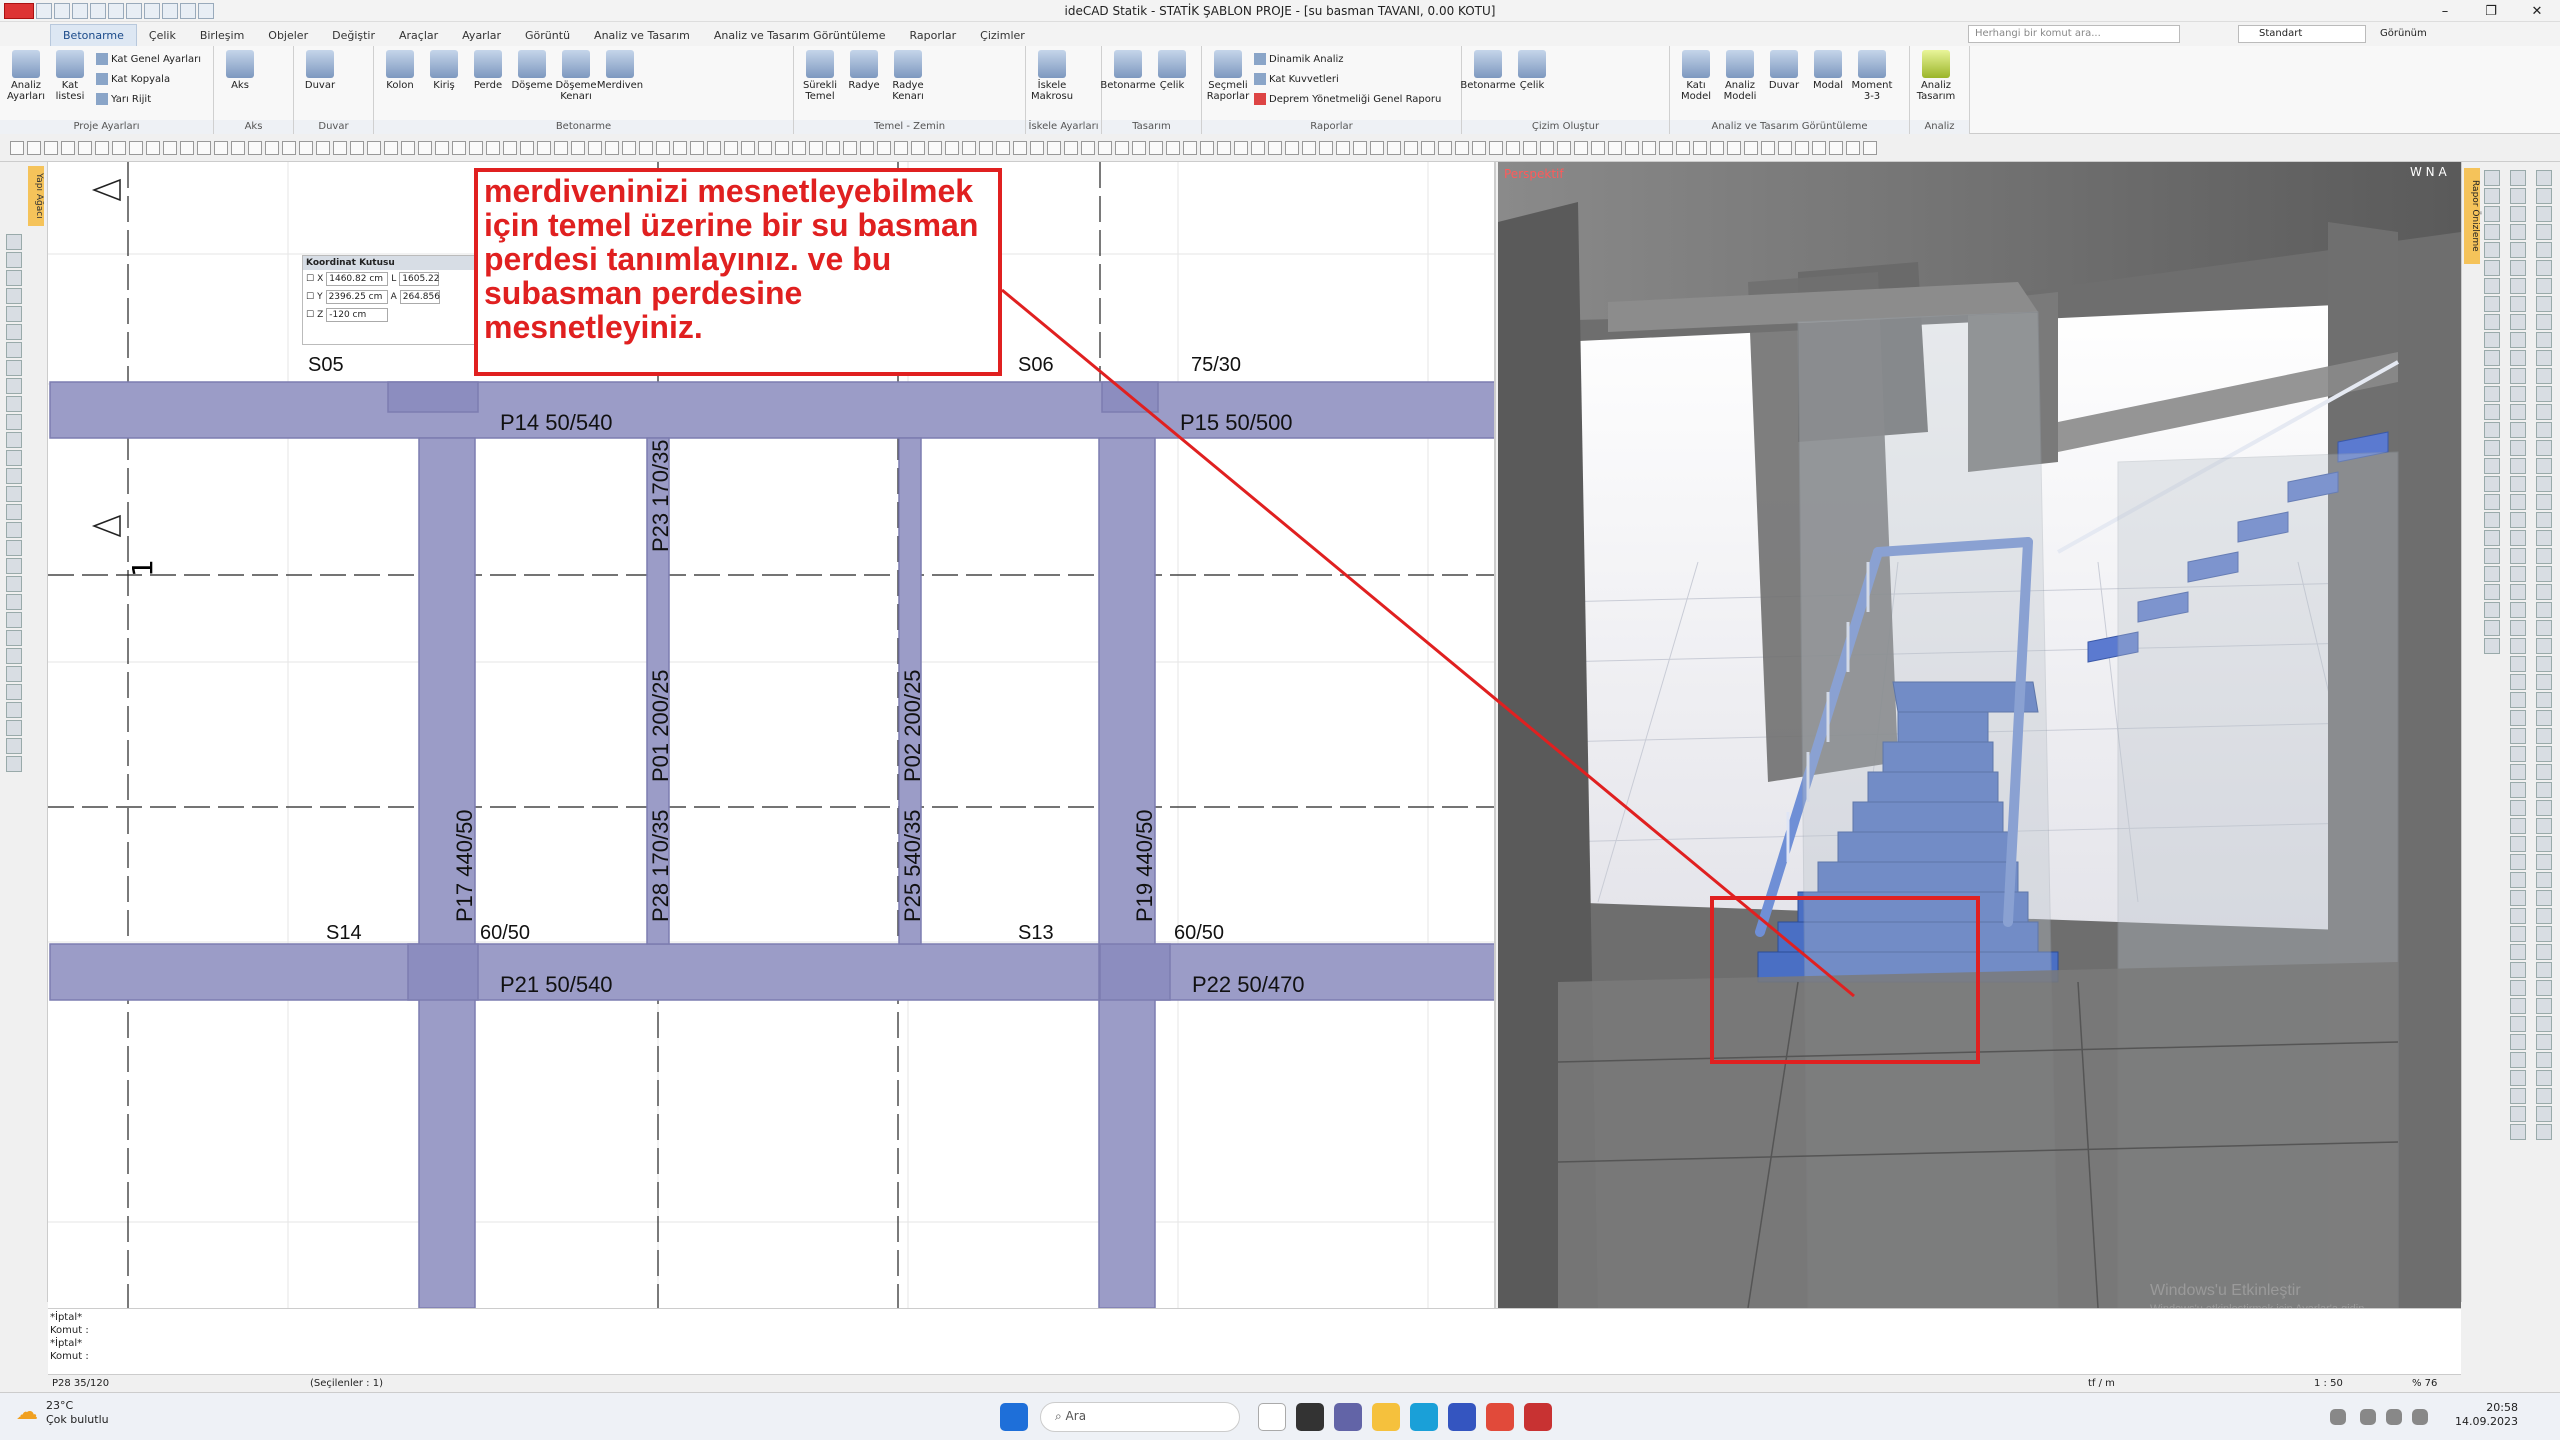 This screenshot has width=2560, height=1440. Describe the element at coordinates (170, 10) in the screenshot. I see `paste-icon` at that location.